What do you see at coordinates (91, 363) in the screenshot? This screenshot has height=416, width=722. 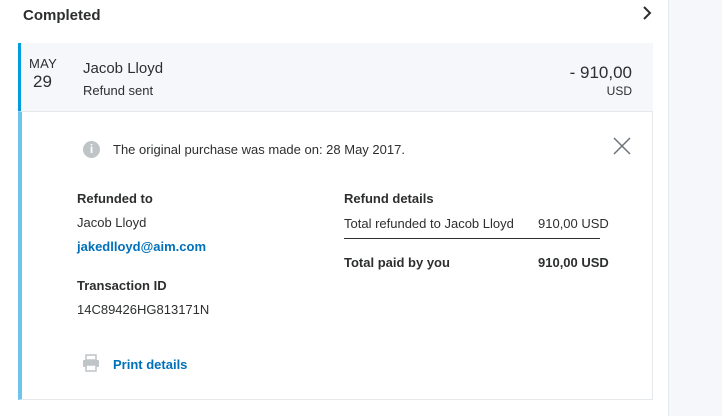 I see `printer-icon` at bounding box center [91, 363].